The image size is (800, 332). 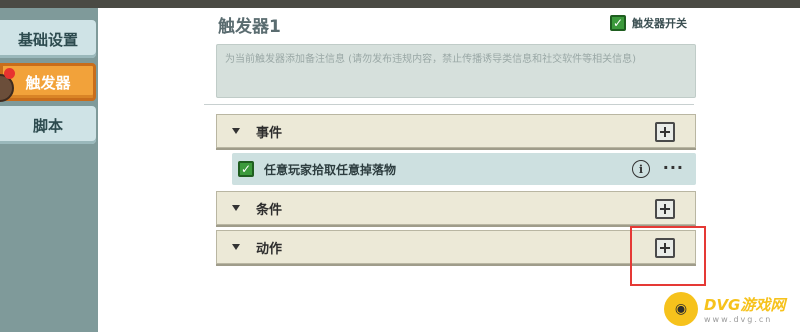 I want to click on more-options-icon: ···, so click(x=673, y=167).